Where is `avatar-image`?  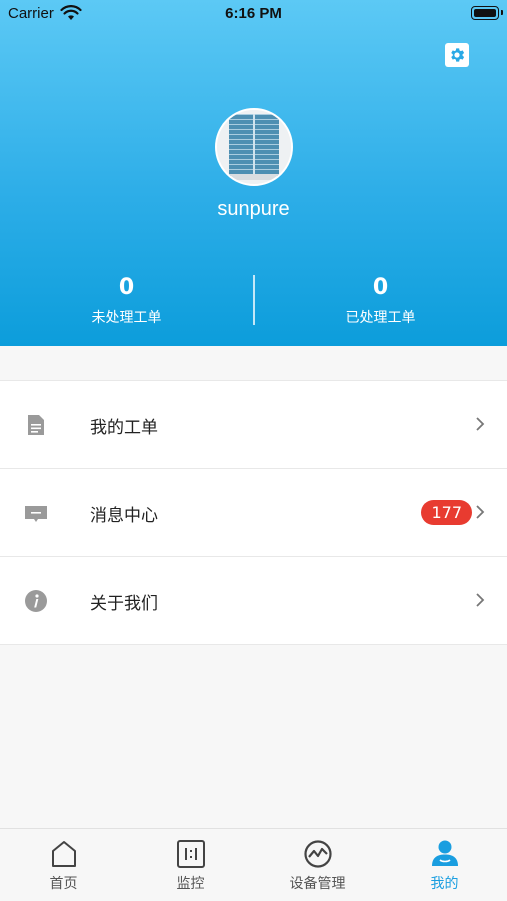
avatar-image is located at coordinates (254, 147).